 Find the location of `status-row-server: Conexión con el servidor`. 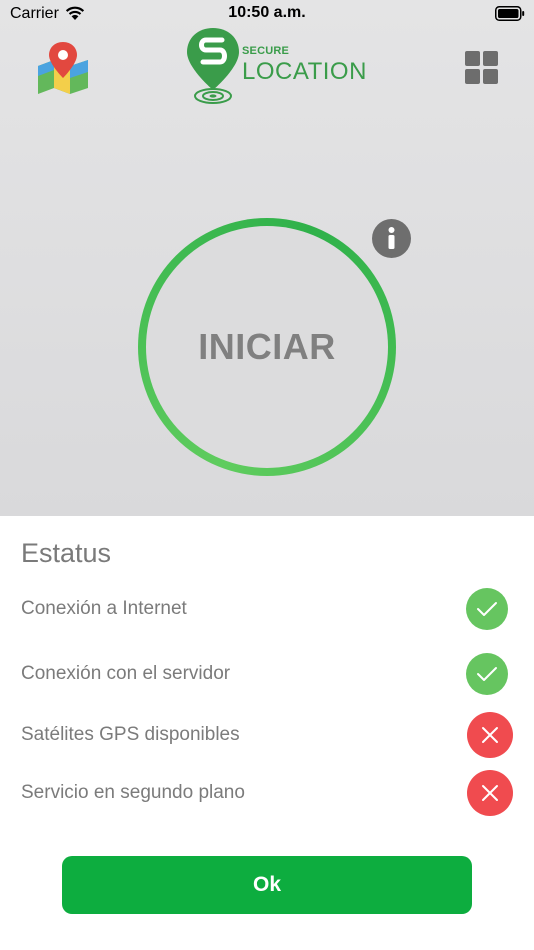

status-row-server: Conexión con el servidor is located at coordinates (267, 674).